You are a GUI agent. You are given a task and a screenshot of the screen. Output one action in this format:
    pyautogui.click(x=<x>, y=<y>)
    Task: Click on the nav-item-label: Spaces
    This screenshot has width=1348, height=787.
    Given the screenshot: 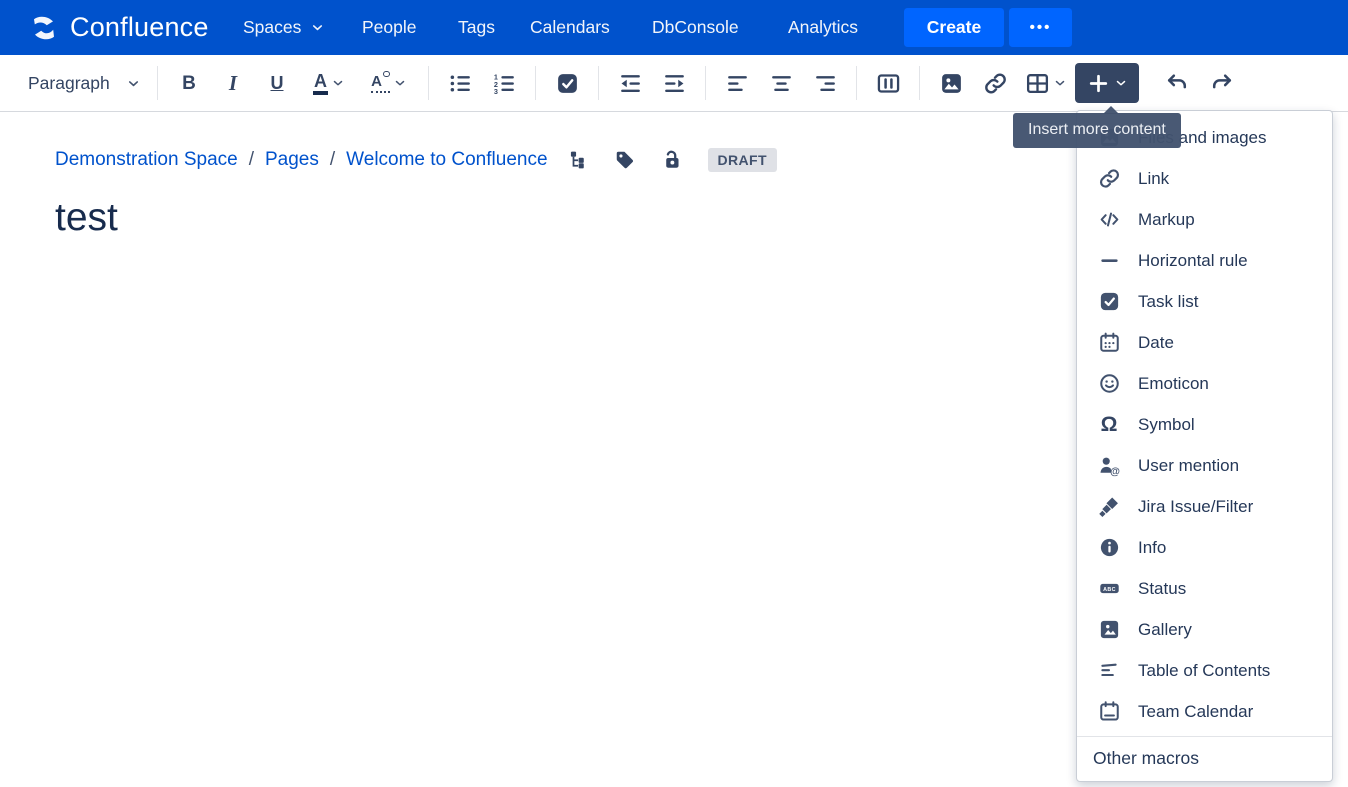 What is the action you would take?
    pyautogui.click(x=272, y=27)
    